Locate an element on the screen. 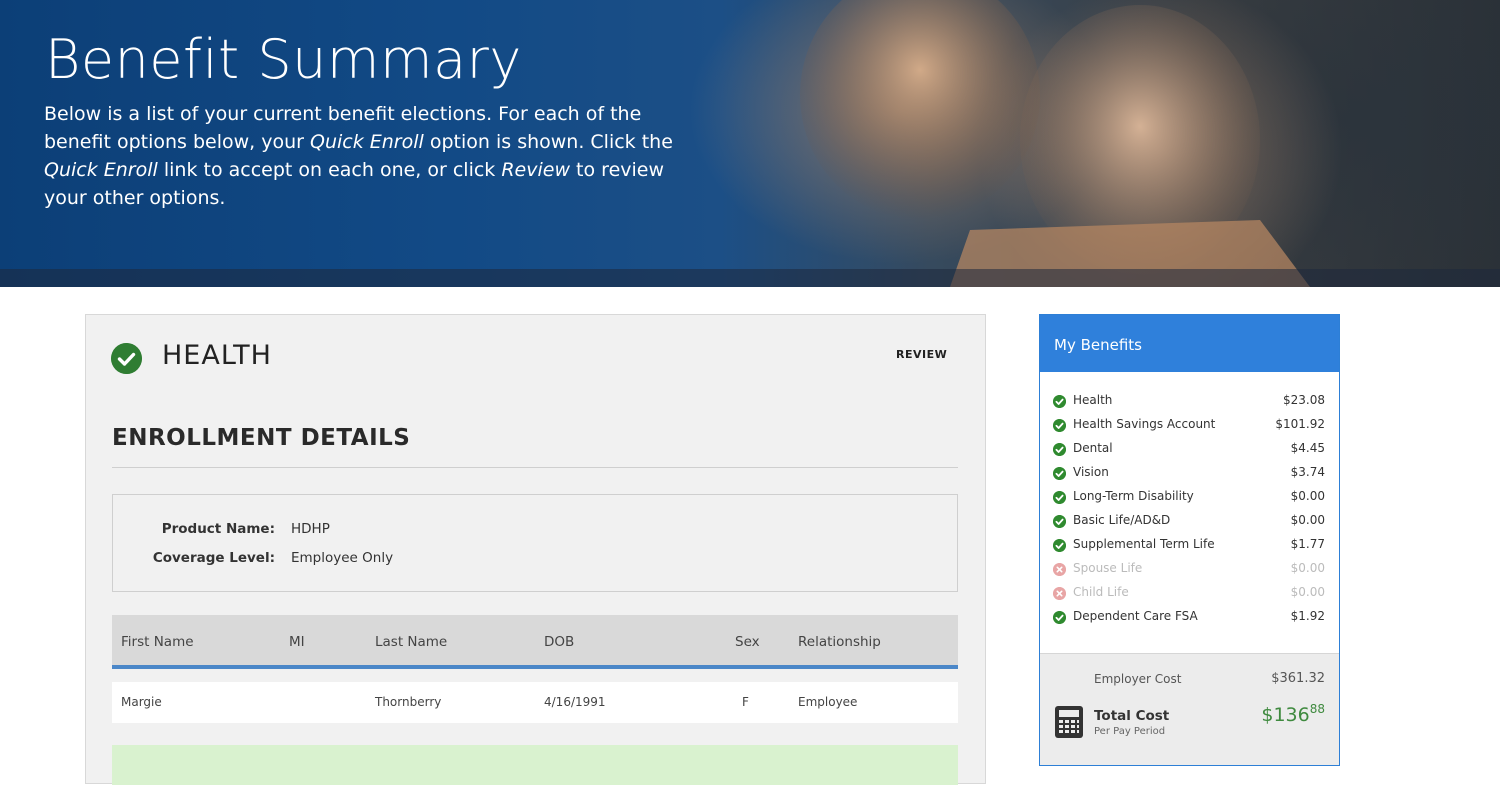 The height and width of the screenshot is (785, 1500). cell-sex: F is located at coordinates (745, 702).